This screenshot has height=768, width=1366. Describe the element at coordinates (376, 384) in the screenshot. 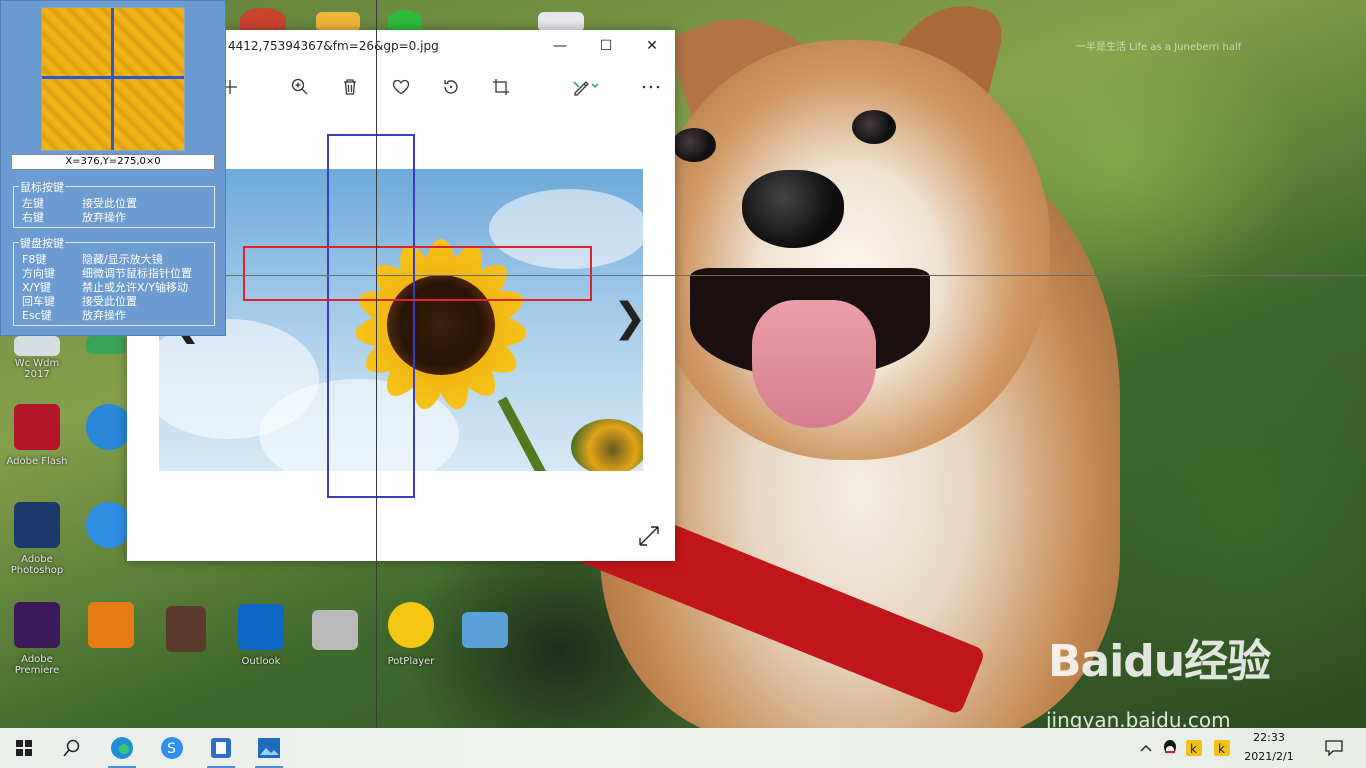

I see `crosshair-vertical` at that location.